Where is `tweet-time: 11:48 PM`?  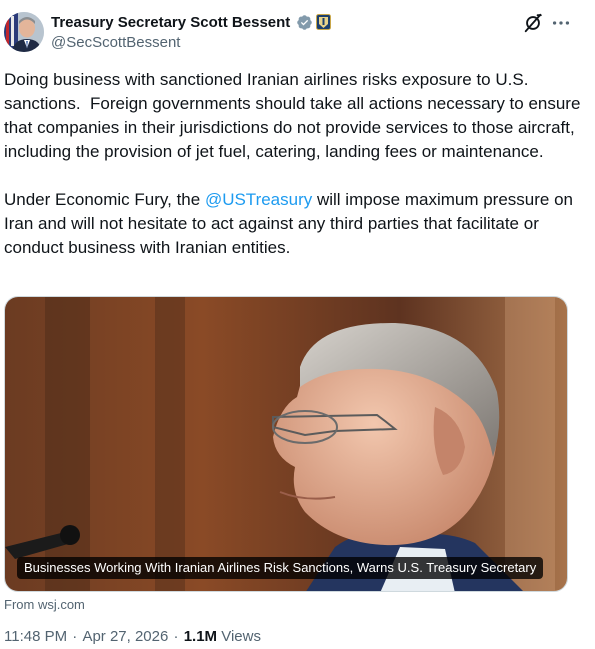 tweet-time: 11:48 PM is located at coordinates (35, 636).